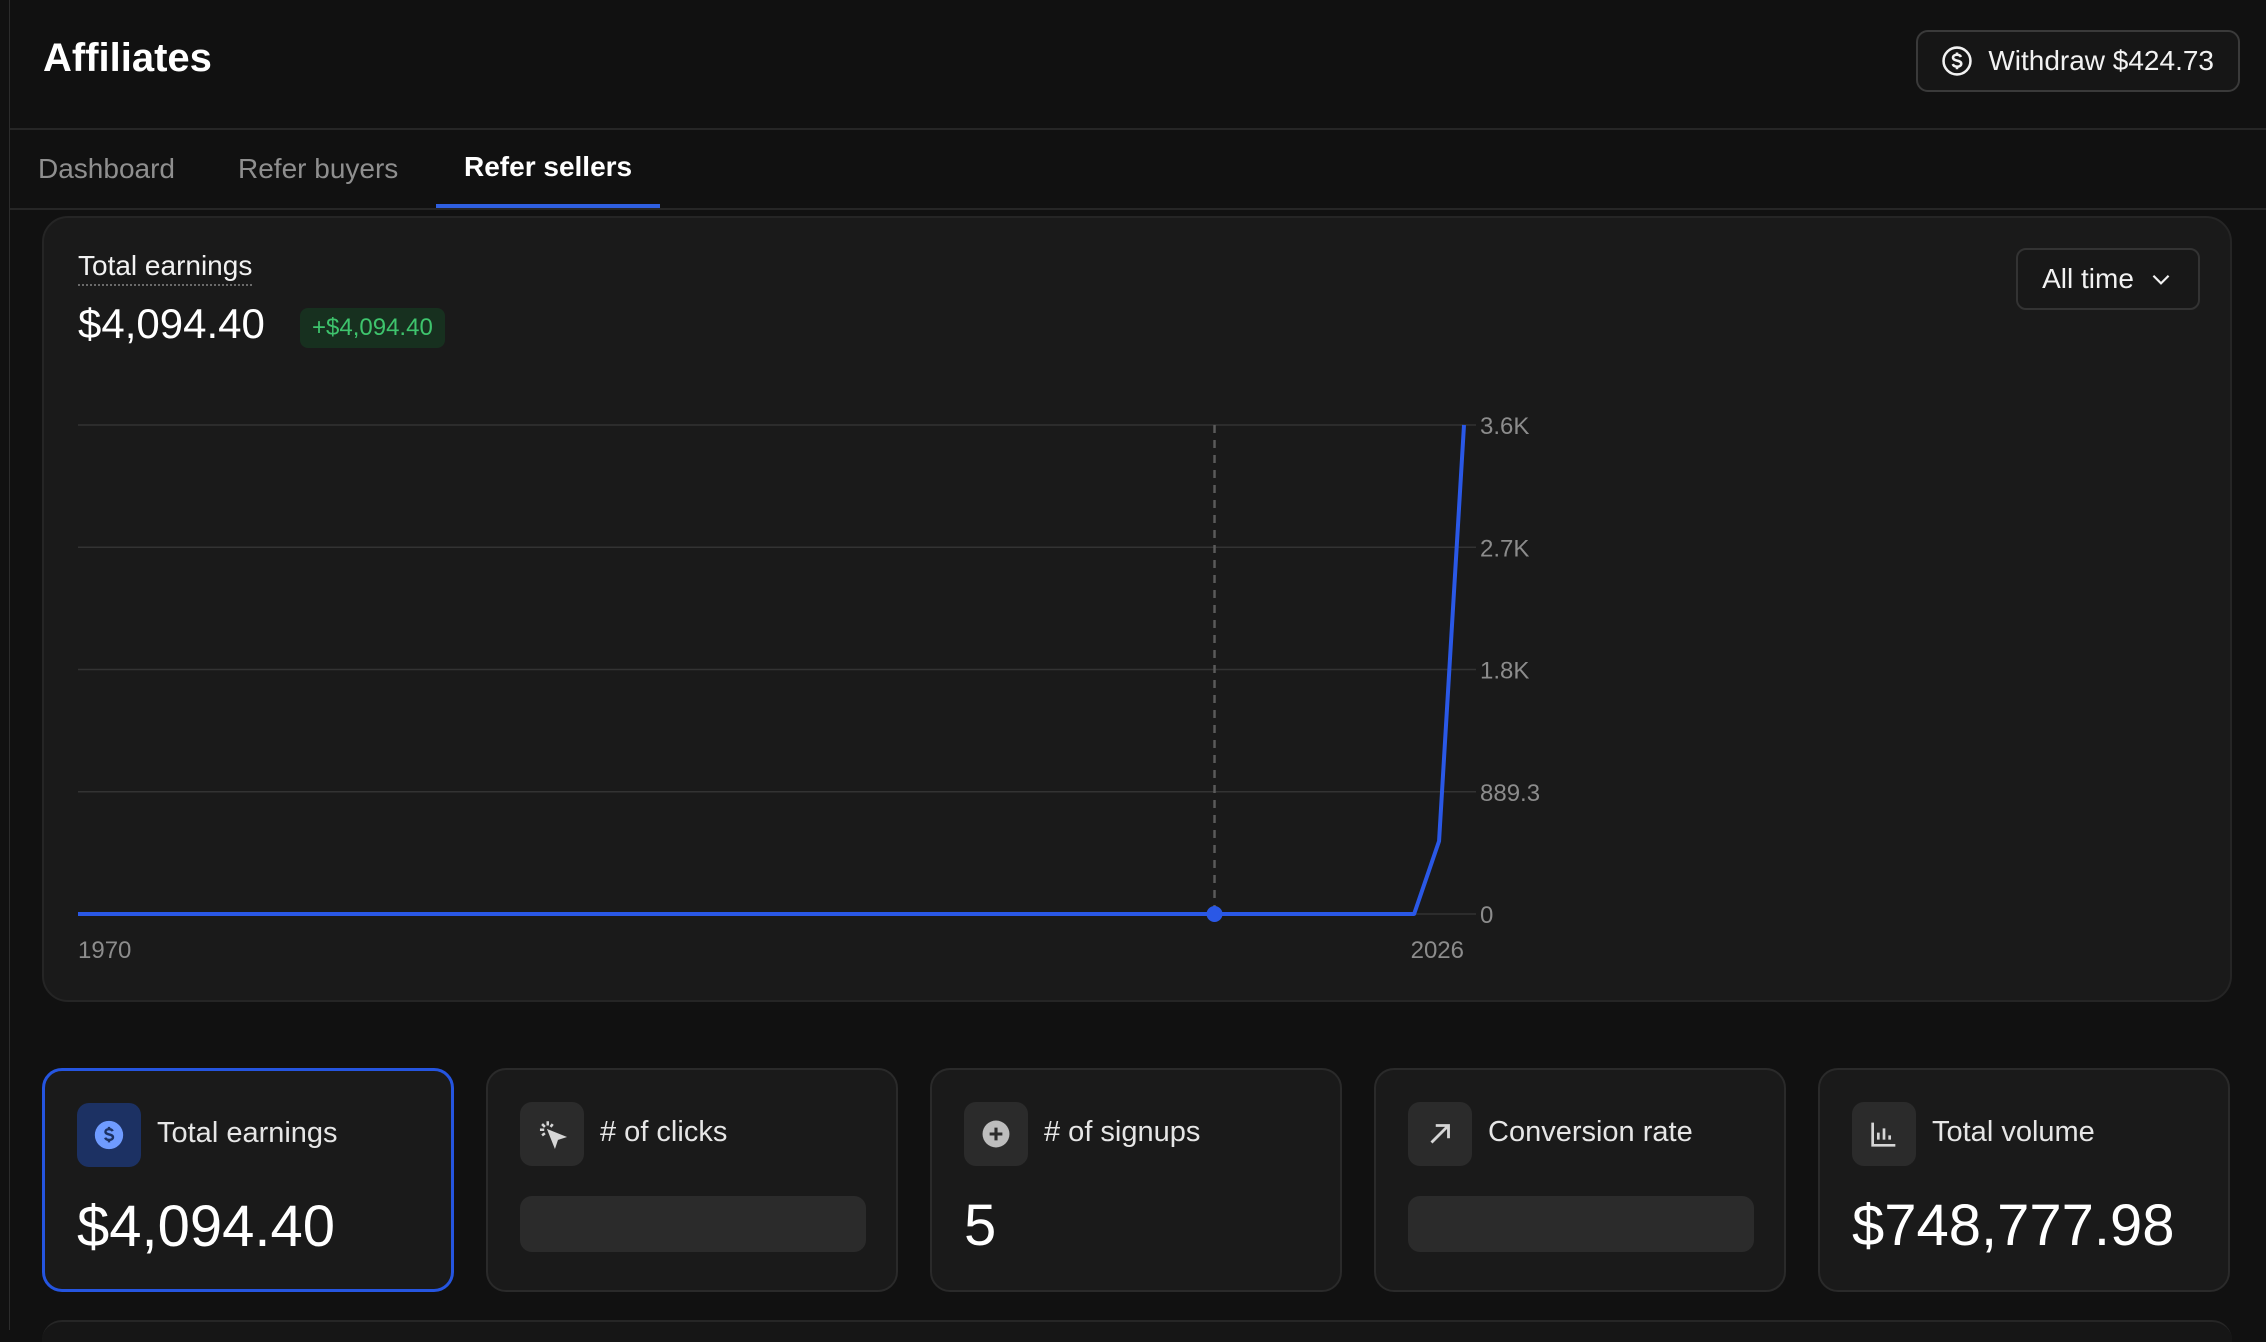 This screenshot has height=1342, width=2266. Describe the element at coordinates (2101, 60) in the screenshot. I see `withdraw-button-label: Withdraw $424.73` at that location.